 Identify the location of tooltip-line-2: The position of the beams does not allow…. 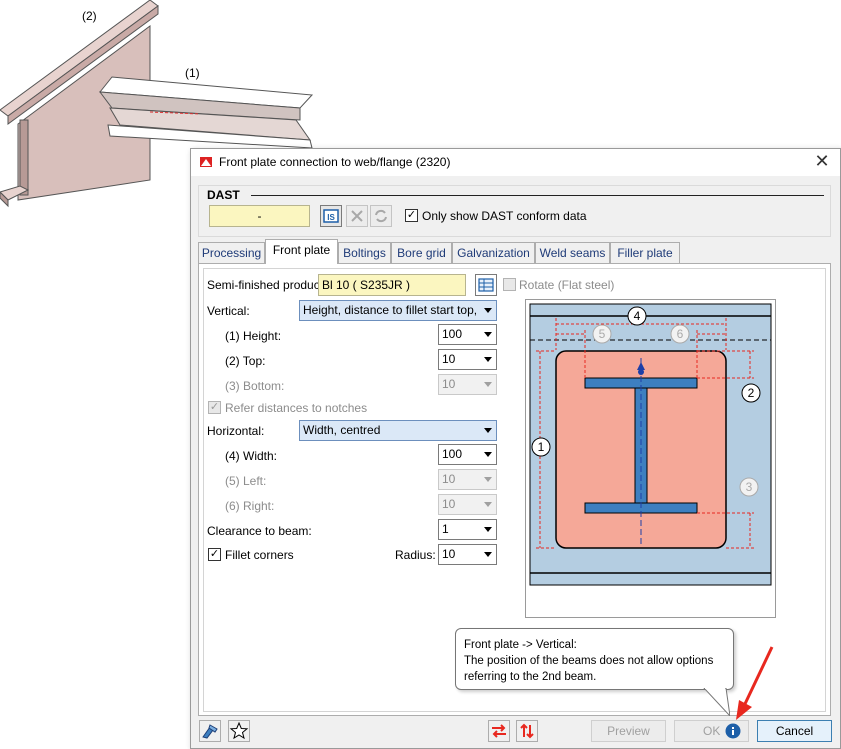
(589, 661).